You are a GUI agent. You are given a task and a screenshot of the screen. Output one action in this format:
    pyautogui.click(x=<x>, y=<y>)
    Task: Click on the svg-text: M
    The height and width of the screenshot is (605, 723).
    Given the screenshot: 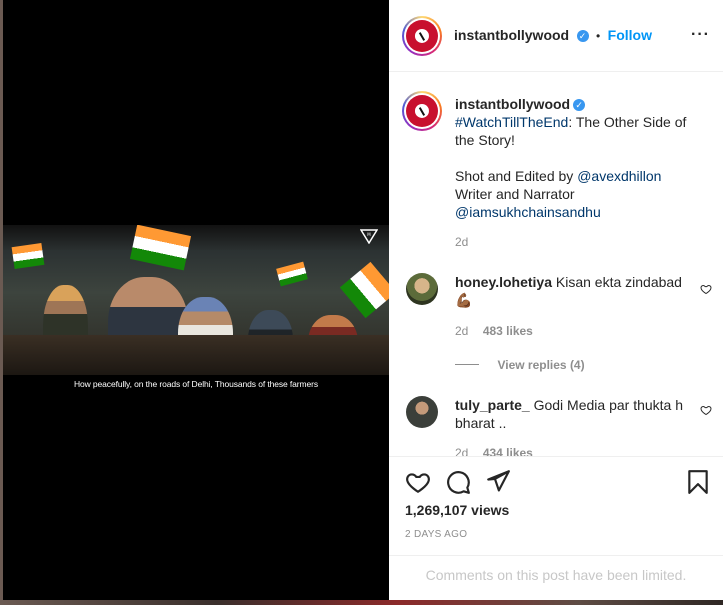 What is the action you would take?
    pyautogui.click(x=369, y=234)
    